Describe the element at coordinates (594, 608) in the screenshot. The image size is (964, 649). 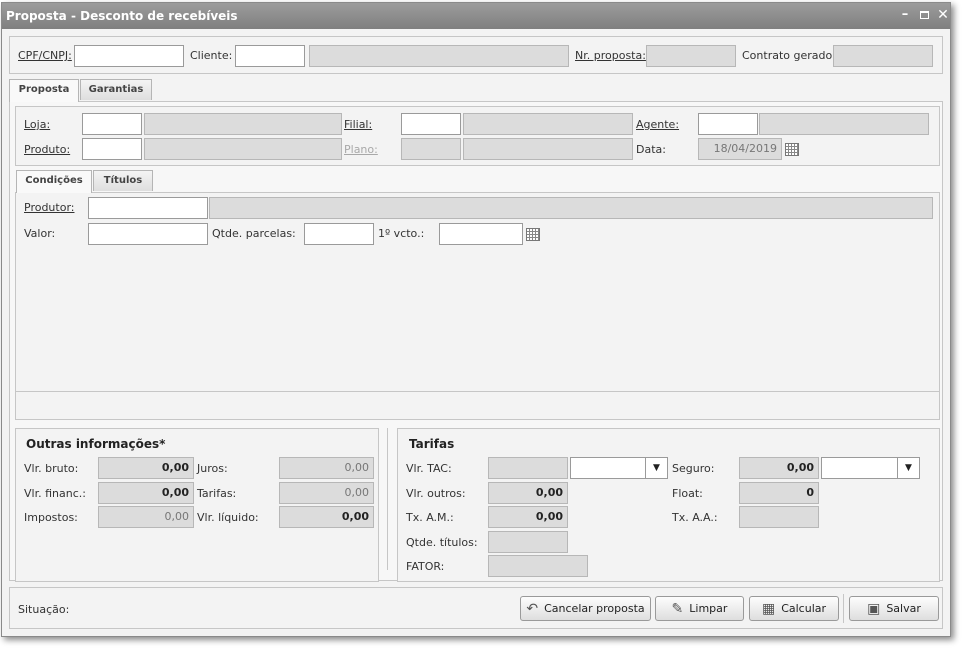
I see `cancelar-proposta-label: Cancelar proposta` at that location.